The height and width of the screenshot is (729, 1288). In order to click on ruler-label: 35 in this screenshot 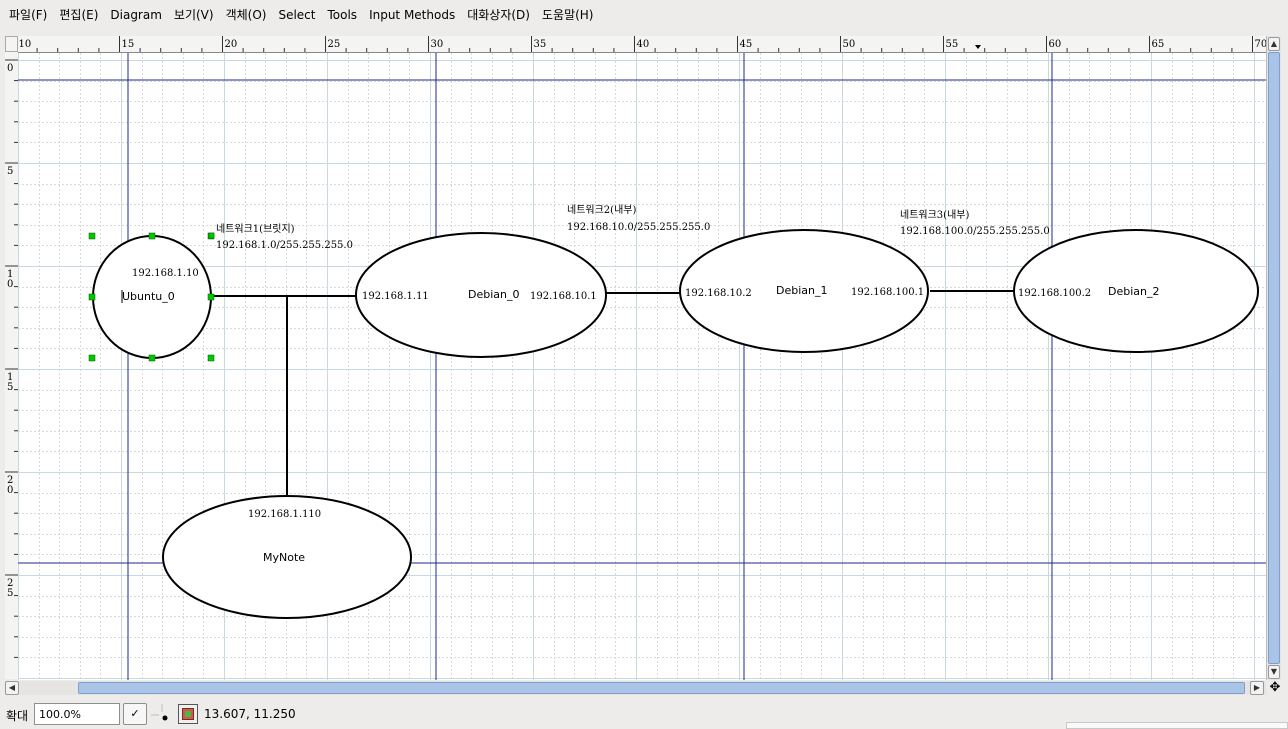, I will do `click(540, 44)`.